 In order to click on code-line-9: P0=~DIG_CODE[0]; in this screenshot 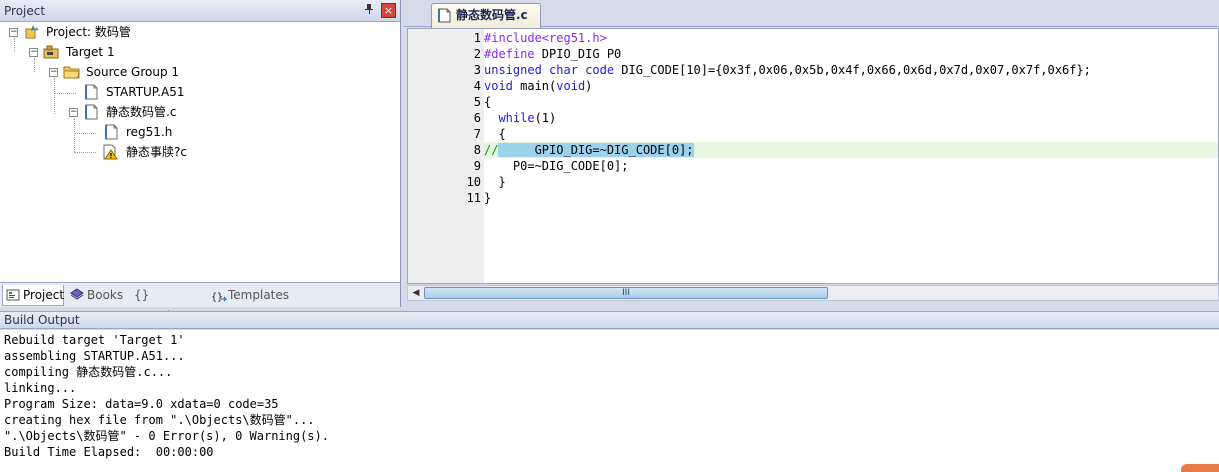, I will do `click(556, 166)`.